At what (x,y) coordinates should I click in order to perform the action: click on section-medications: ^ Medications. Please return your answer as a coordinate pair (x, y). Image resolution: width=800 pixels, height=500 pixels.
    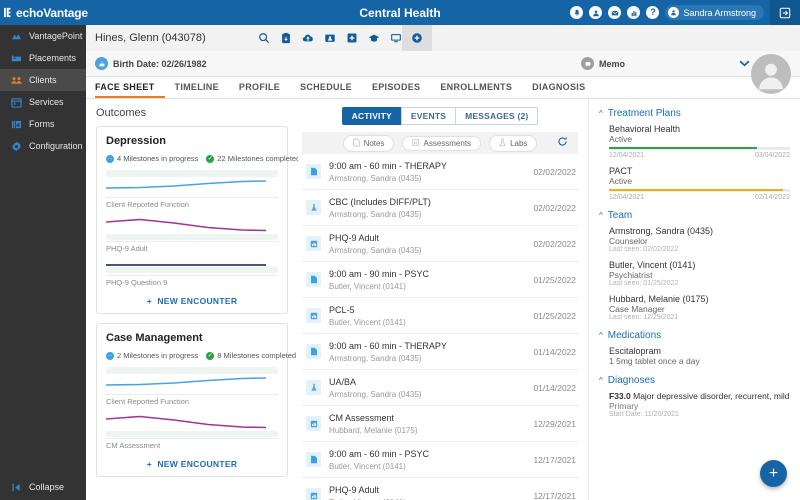
    Looking at the image, I should click on (694, 335).